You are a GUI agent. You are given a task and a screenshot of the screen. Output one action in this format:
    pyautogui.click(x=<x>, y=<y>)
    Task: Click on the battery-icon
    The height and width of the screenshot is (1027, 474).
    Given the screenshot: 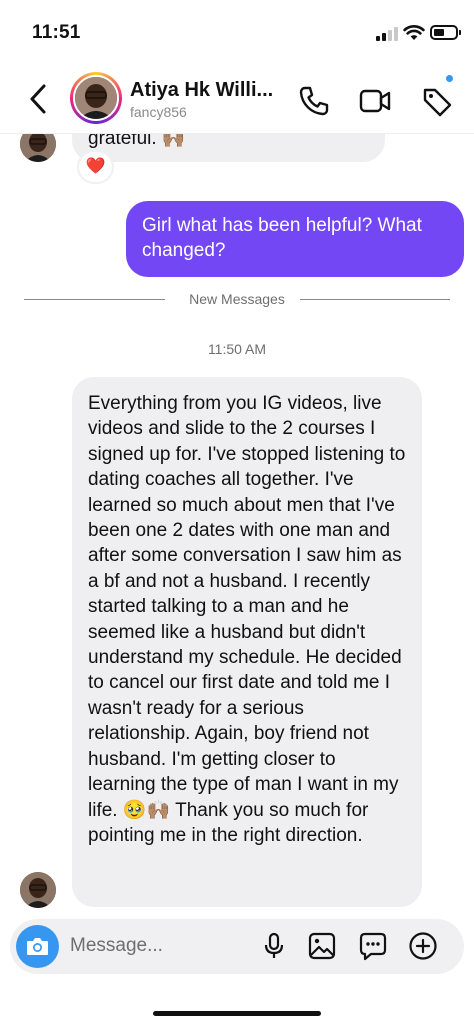 What is the action you would take?
    pyautogui.click(x=445, y=32)
    